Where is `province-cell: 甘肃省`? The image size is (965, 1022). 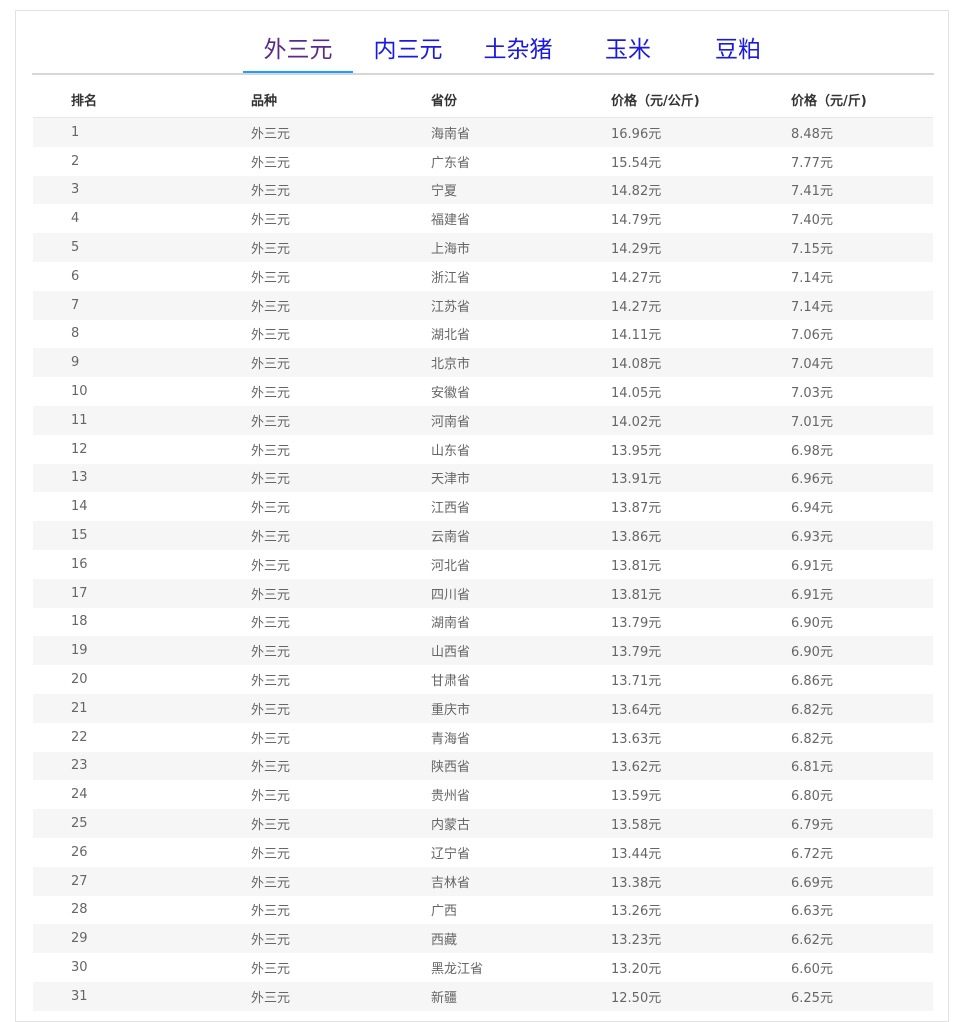
province-cell: 甘肃省 is located at coordinates (483, 679).